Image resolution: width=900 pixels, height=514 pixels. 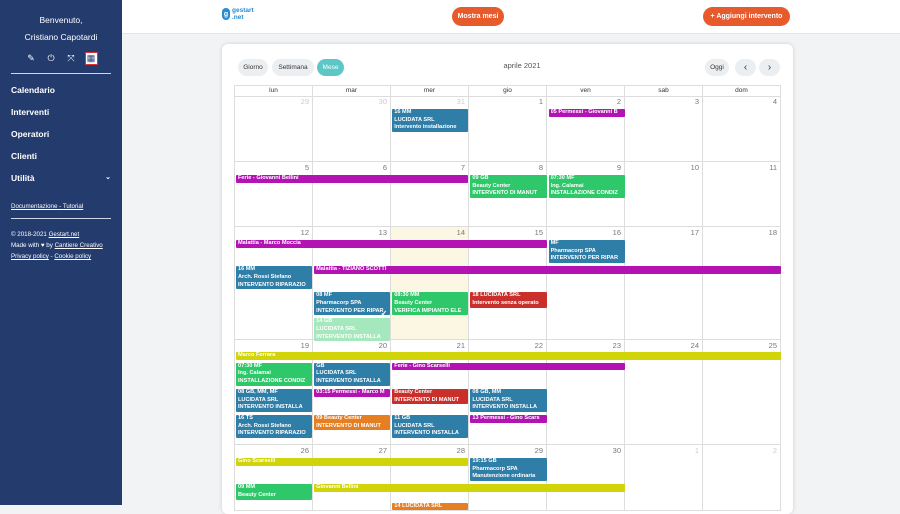 What do you see at coordinates (61, 58) in the screenshot?
I see `sidebar-icon-bar: ✎ ⏻ ⤧ ▦` at bounding box center [61, 58].